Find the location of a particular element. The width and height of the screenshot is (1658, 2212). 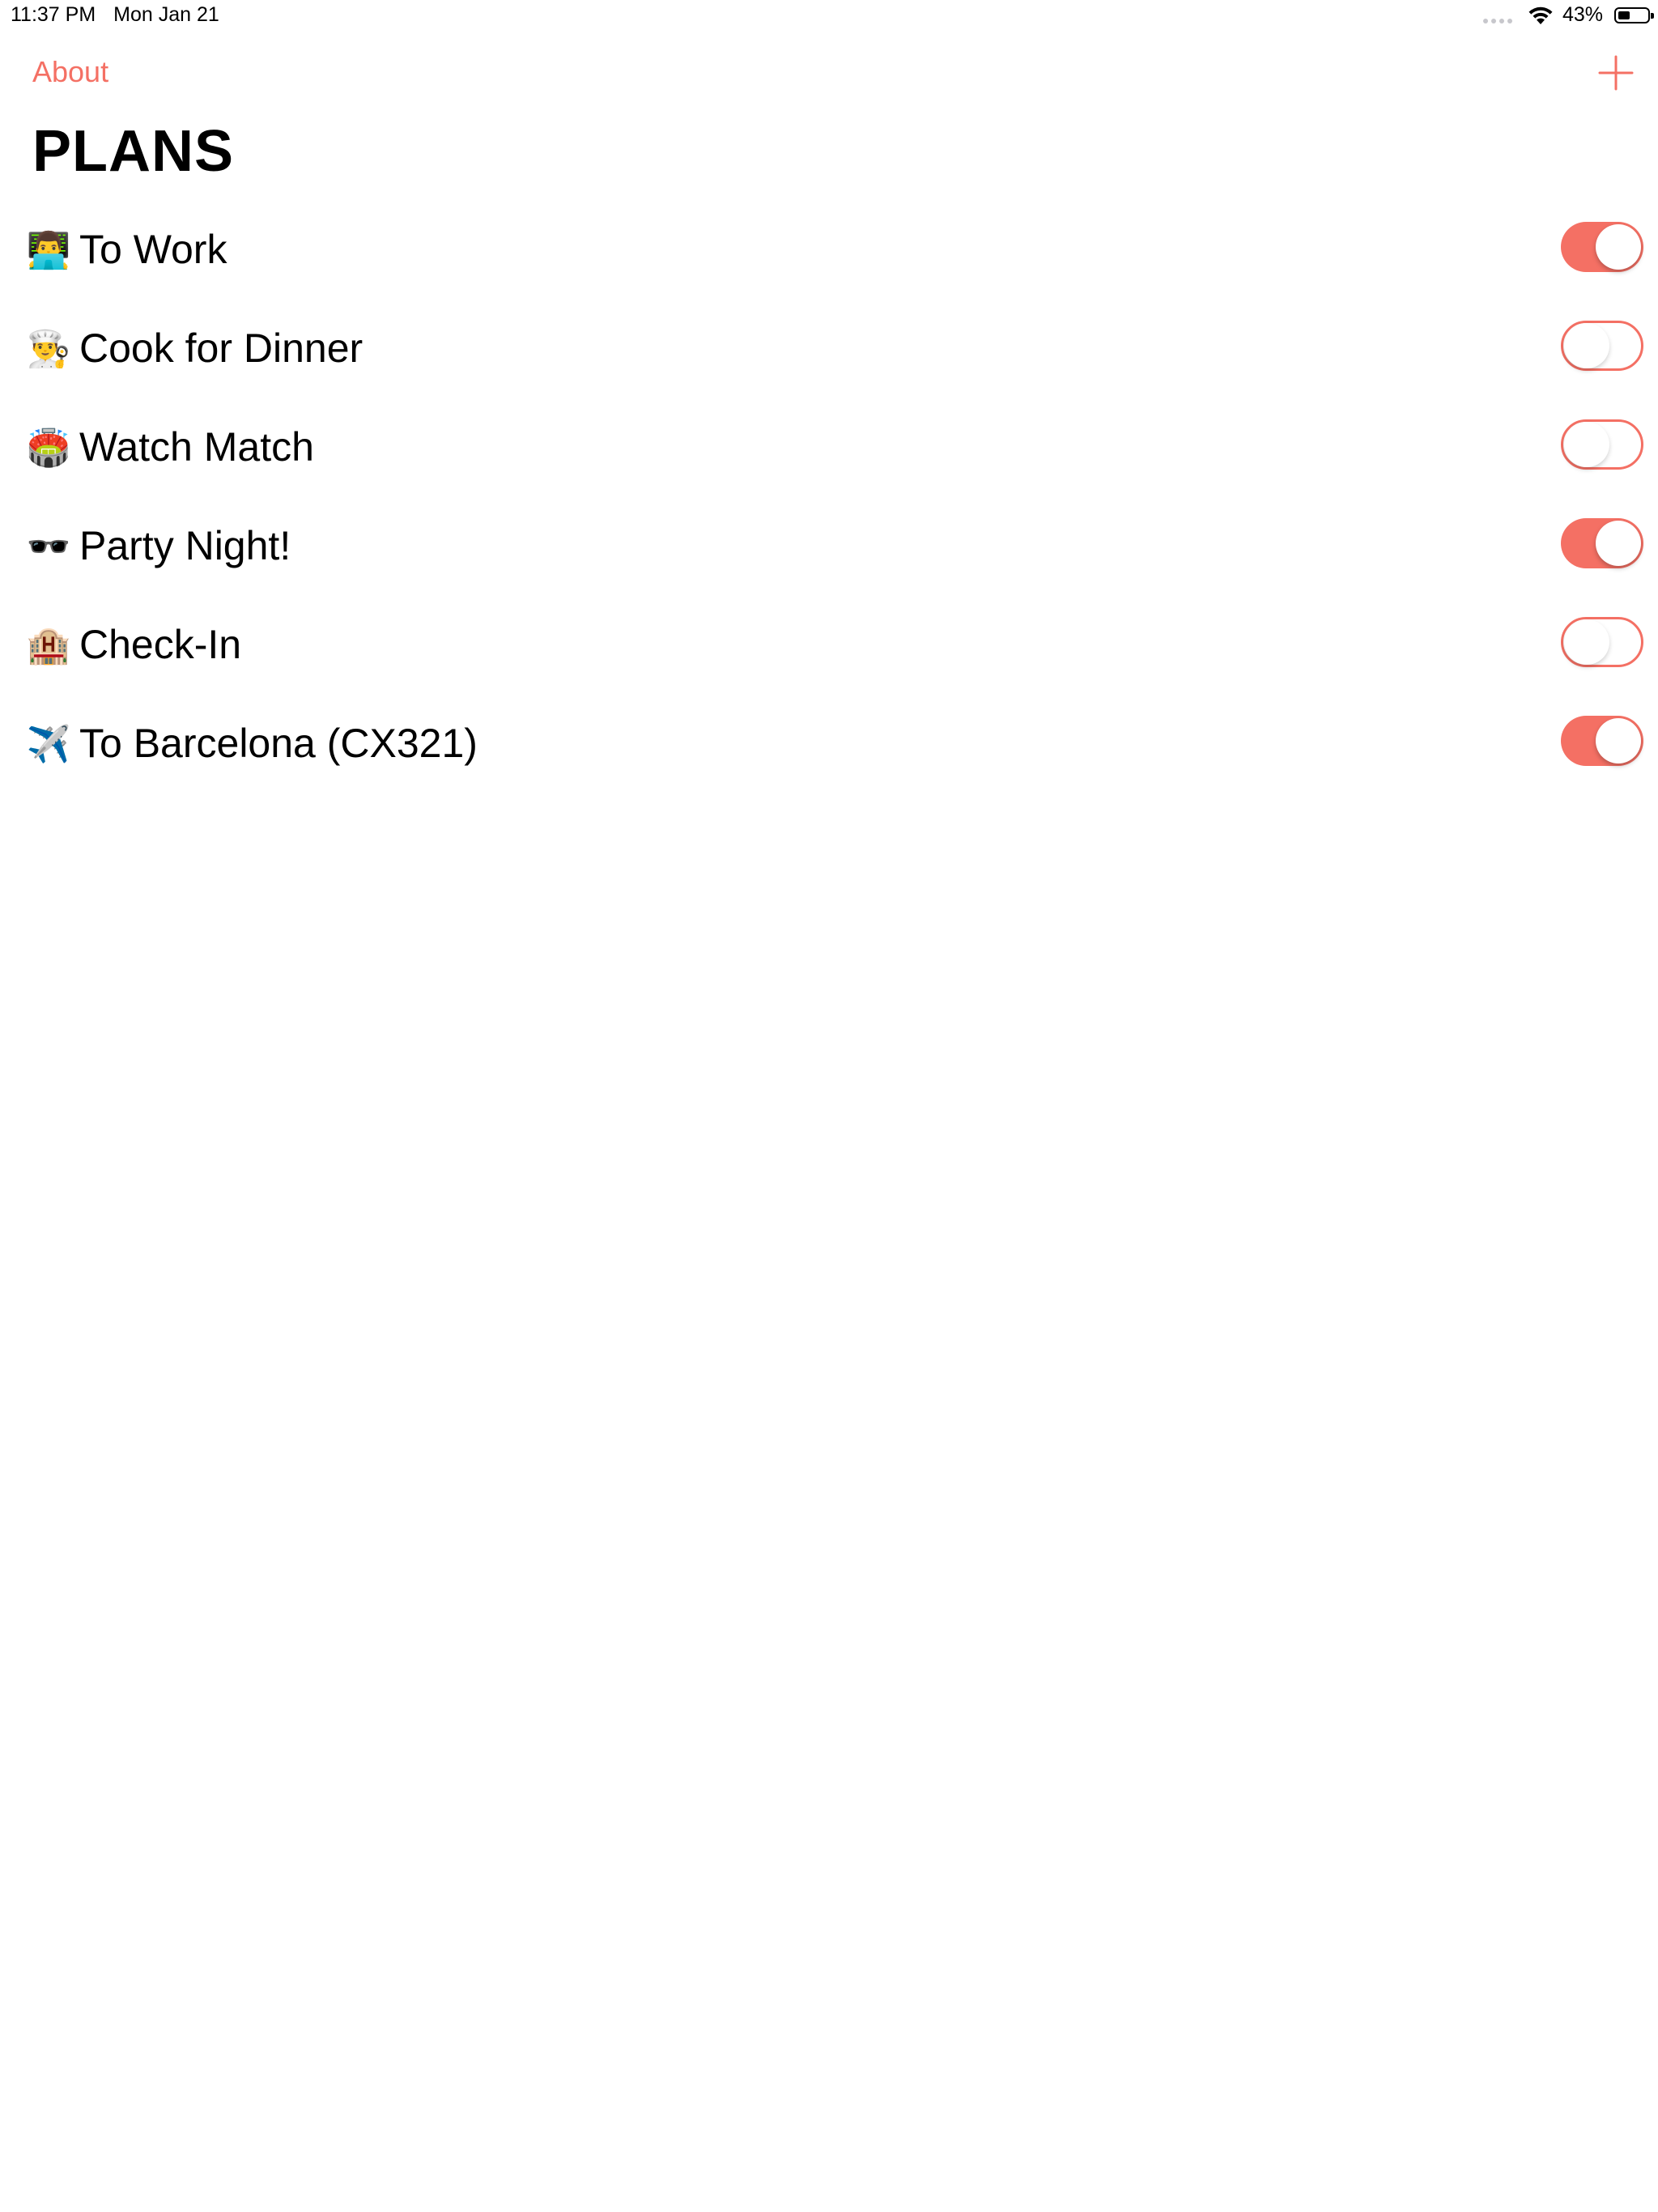

plan-label: Party Night! is located at coordinates (185, 545).